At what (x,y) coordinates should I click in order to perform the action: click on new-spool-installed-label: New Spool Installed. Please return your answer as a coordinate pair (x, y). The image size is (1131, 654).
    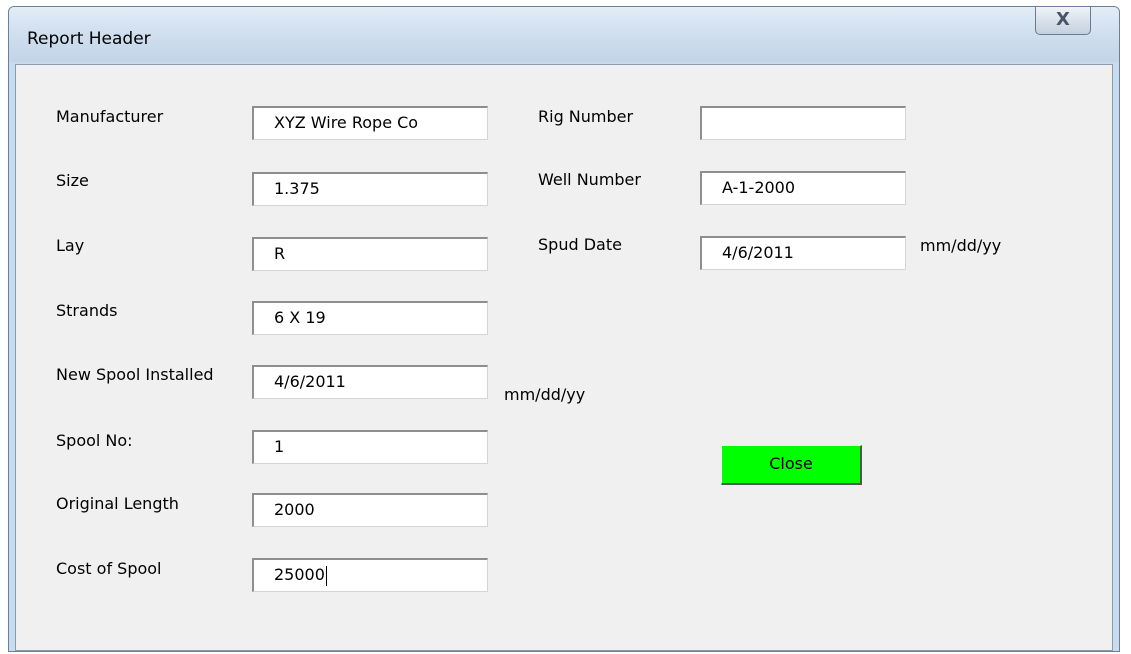
    Looking at the image, I should click on (135, 374).